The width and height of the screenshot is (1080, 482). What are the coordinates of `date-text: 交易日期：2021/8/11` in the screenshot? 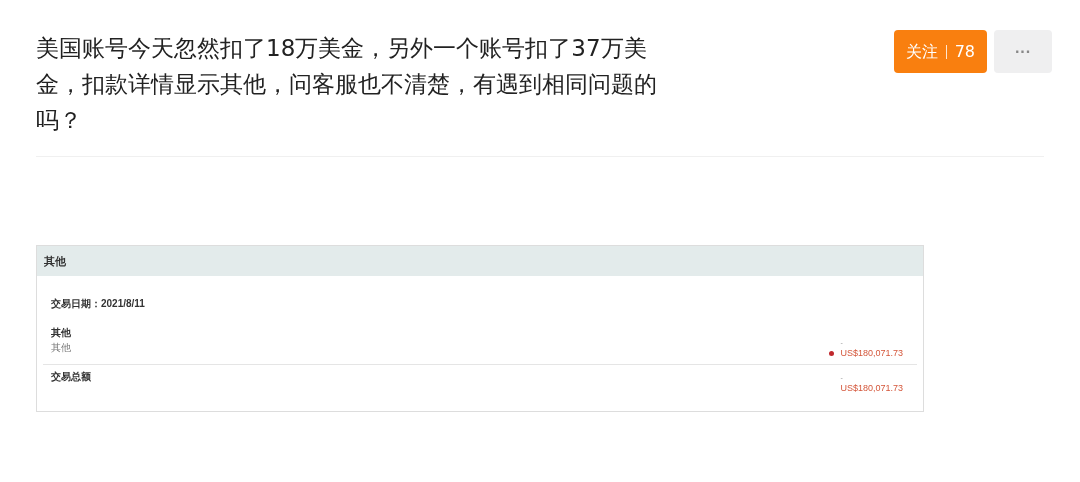 It's located at (98, 304).